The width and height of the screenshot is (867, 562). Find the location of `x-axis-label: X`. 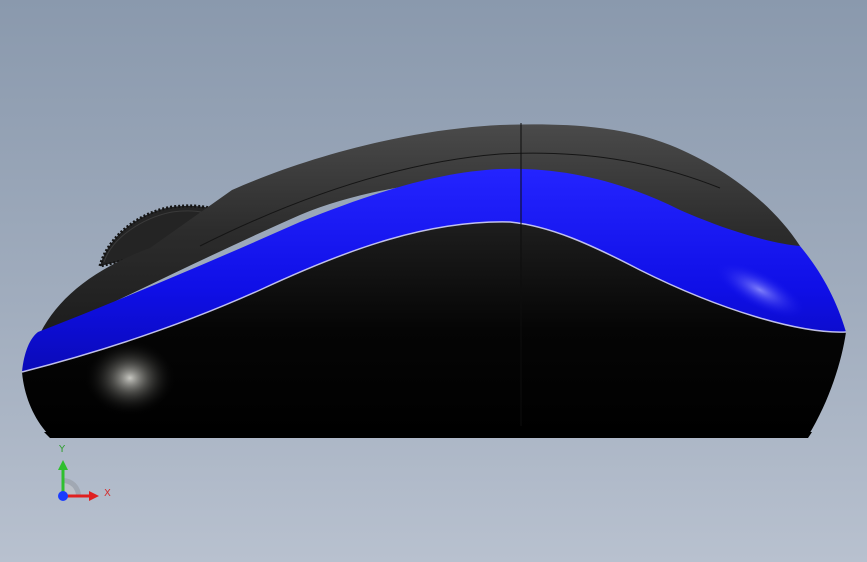

x-axis-label: X is located at coordinates (107, 493).